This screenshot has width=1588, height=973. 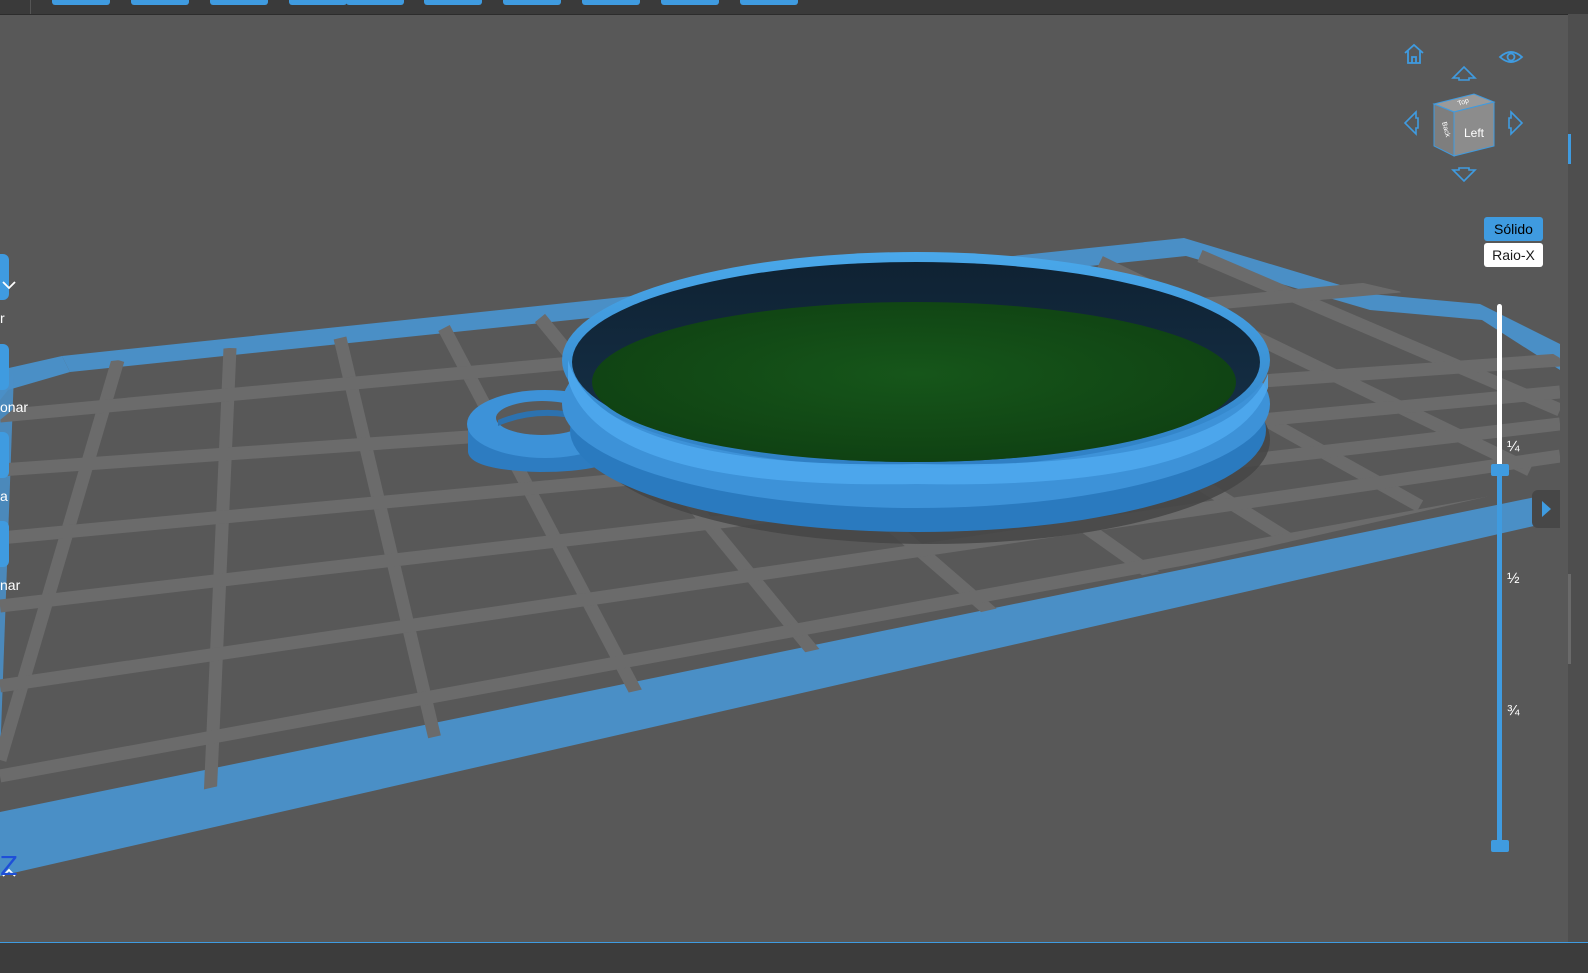 I want to click on resin-fill, so click(x=914, y=382).